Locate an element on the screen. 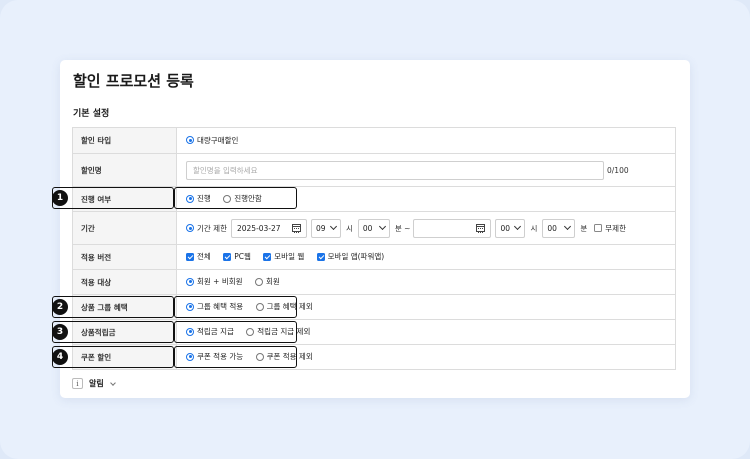 This screenshot has height=459, width=750. label-apply-target: 적용 대상 is located at coordinates (124, 282).